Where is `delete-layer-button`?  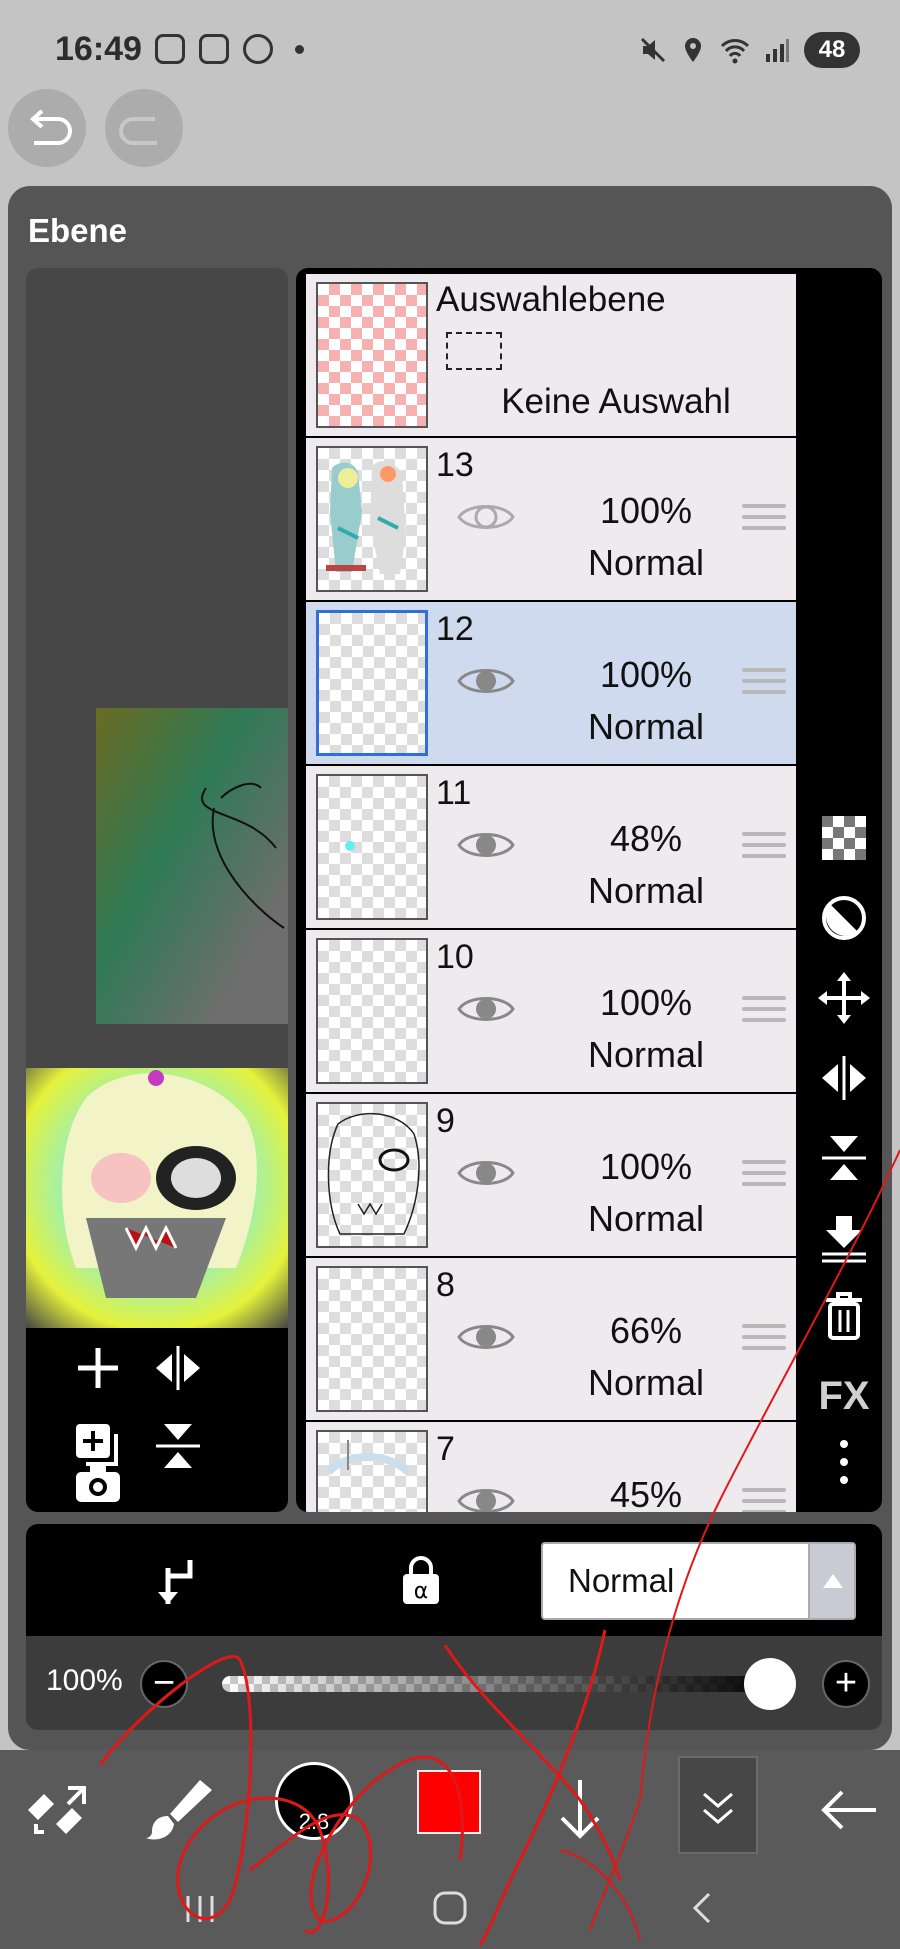 delete-layer-button is located at coordinates (844, 1316).